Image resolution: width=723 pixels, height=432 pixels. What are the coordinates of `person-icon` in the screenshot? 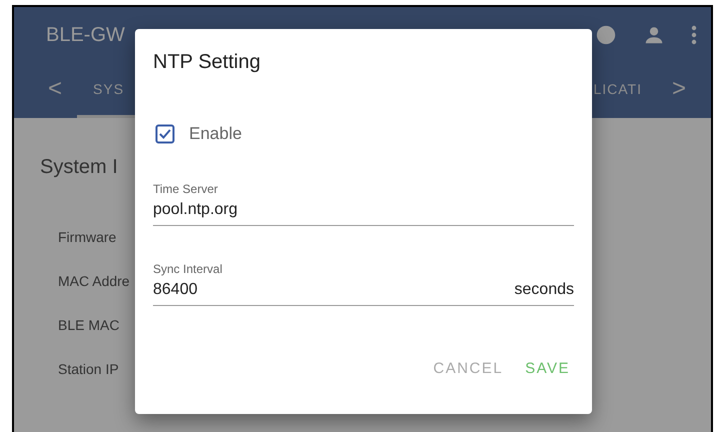 It's located at (654, 35).